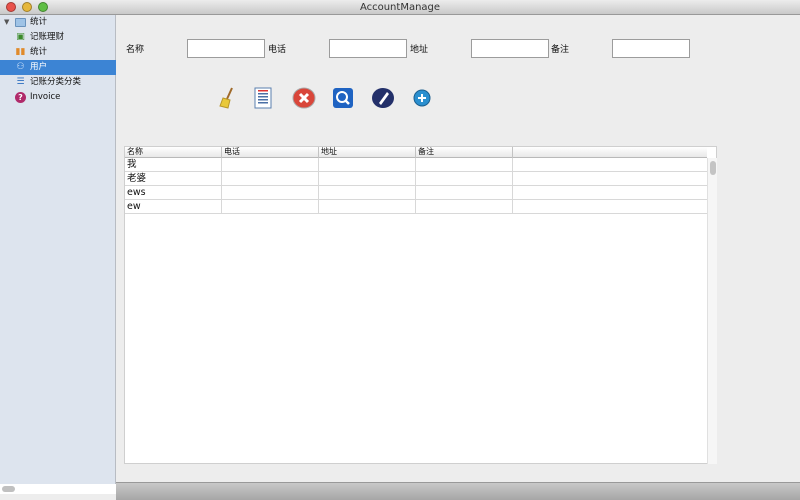  I want to click on sidebar-item-label: 记账分类分类, so click(56, 82).